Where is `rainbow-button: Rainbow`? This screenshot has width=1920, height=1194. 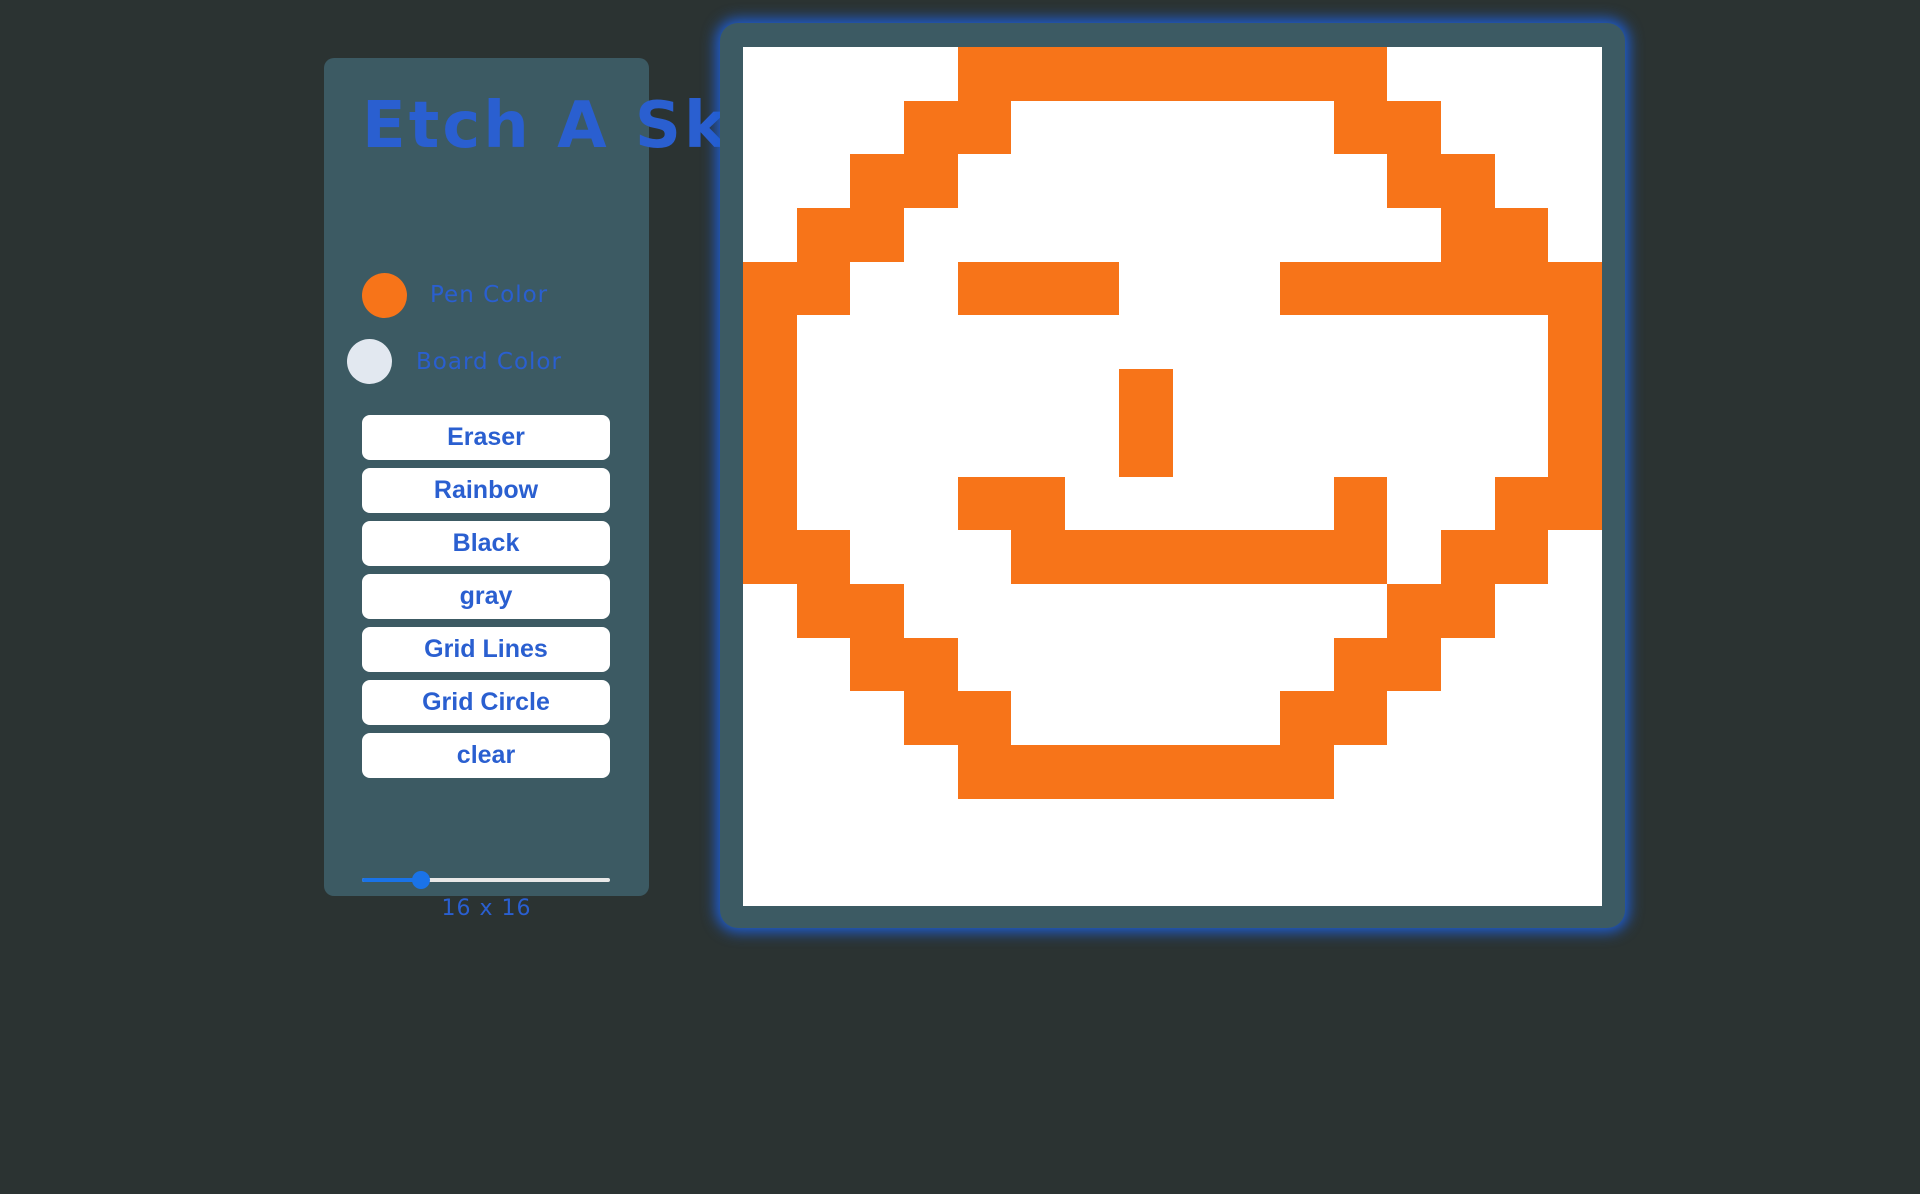 rainbow-button: Rainbow is located at coordinates (486, 490).